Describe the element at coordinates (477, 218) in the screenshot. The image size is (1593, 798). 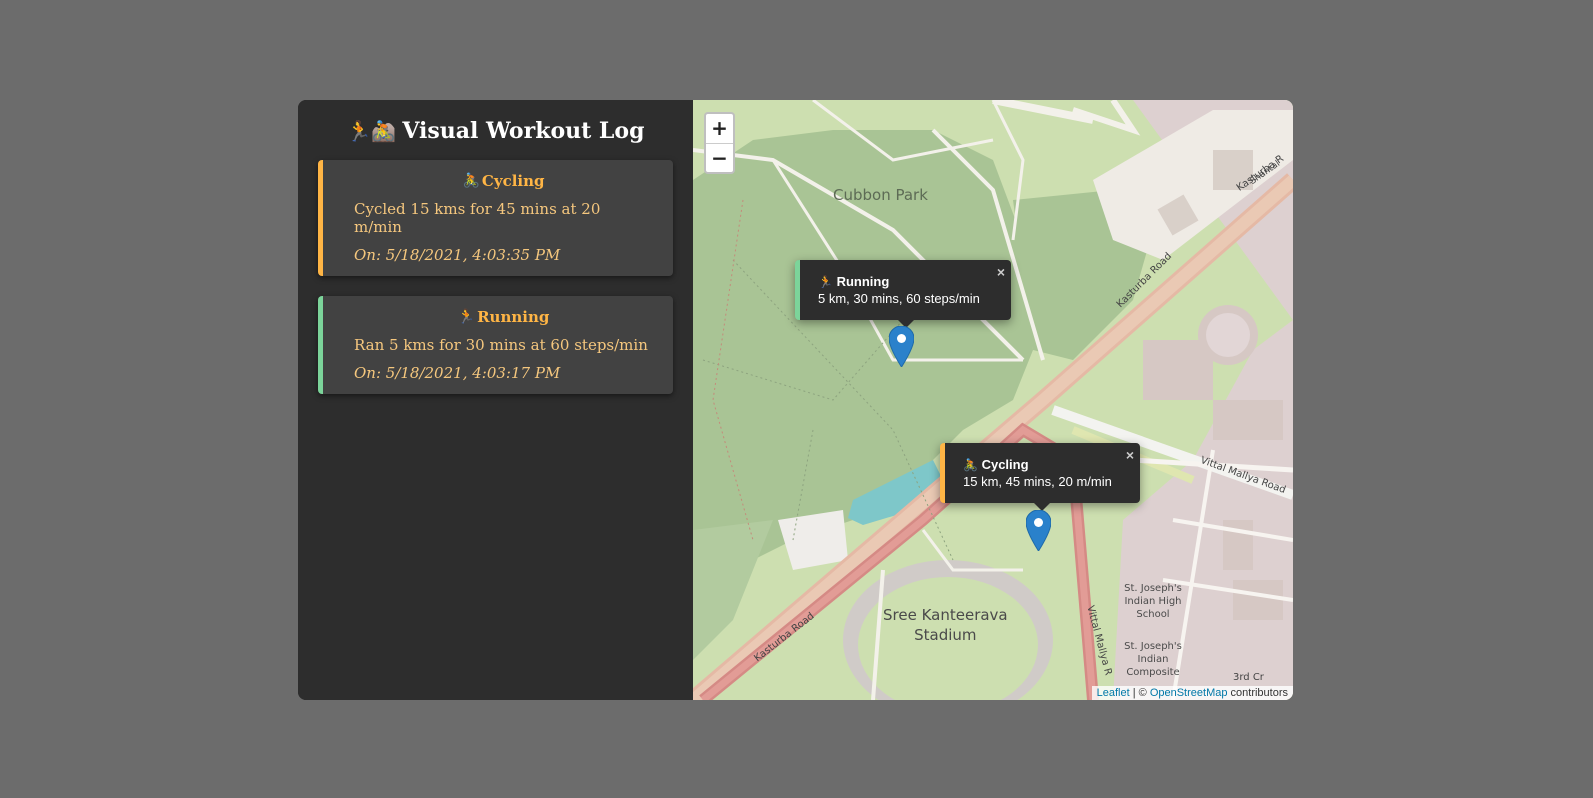
I see `workout-description: Cycled 15 kms for 45 mins at 20 m/min` at that location.